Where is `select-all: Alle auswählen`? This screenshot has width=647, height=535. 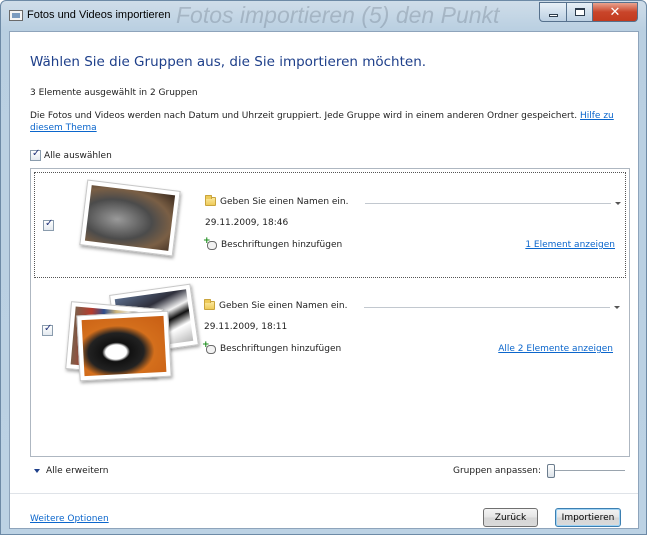 select-all: Alle auswählen is located at coordinates (71, 154).